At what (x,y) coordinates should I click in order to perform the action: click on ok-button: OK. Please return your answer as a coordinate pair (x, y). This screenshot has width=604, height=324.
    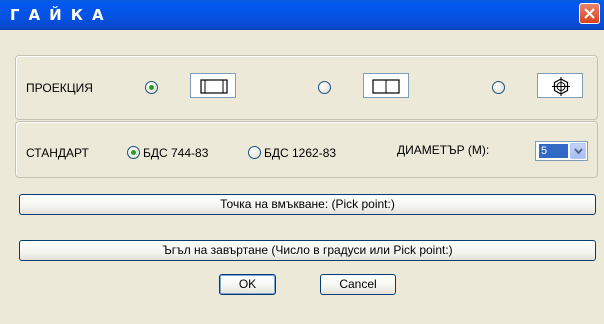
    Looking at the image, I should click on (247, 284).